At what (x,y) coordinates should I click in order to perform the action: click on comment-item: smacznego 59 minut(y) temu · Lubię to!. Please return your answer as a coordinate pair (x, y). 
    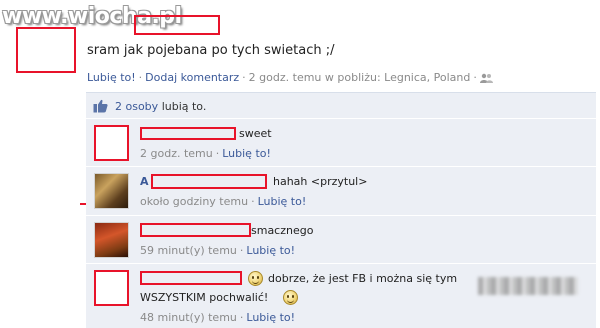
    Looking at the image, I should click on (341, 240).